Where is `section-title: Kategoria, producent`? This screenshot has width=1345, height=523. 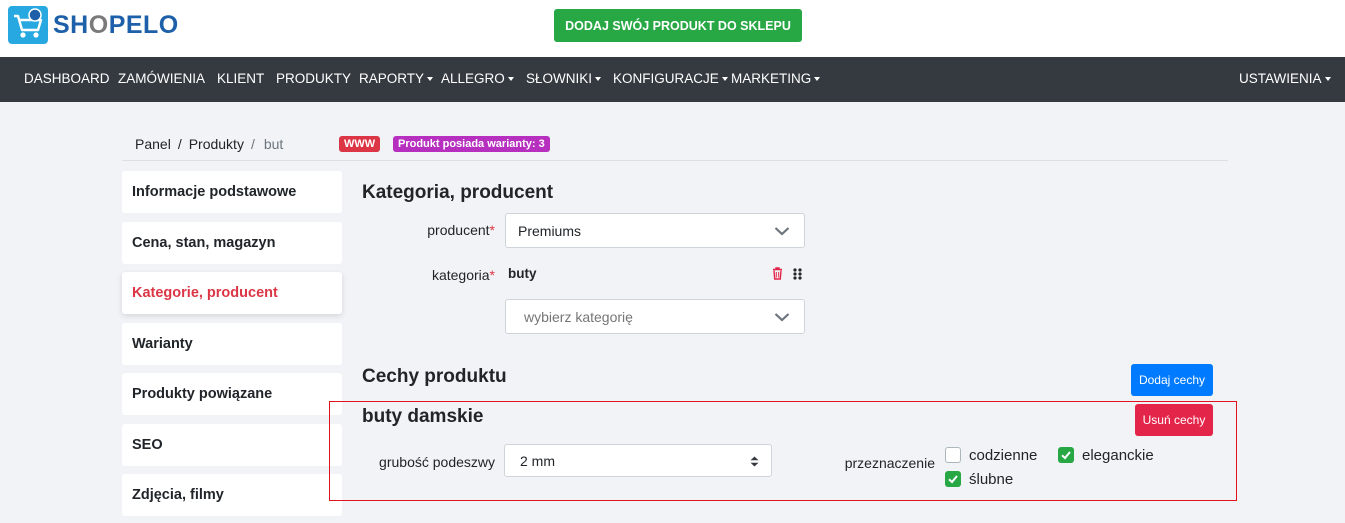 section-title: Kategoria, producent is located at coordinates (458, 192).